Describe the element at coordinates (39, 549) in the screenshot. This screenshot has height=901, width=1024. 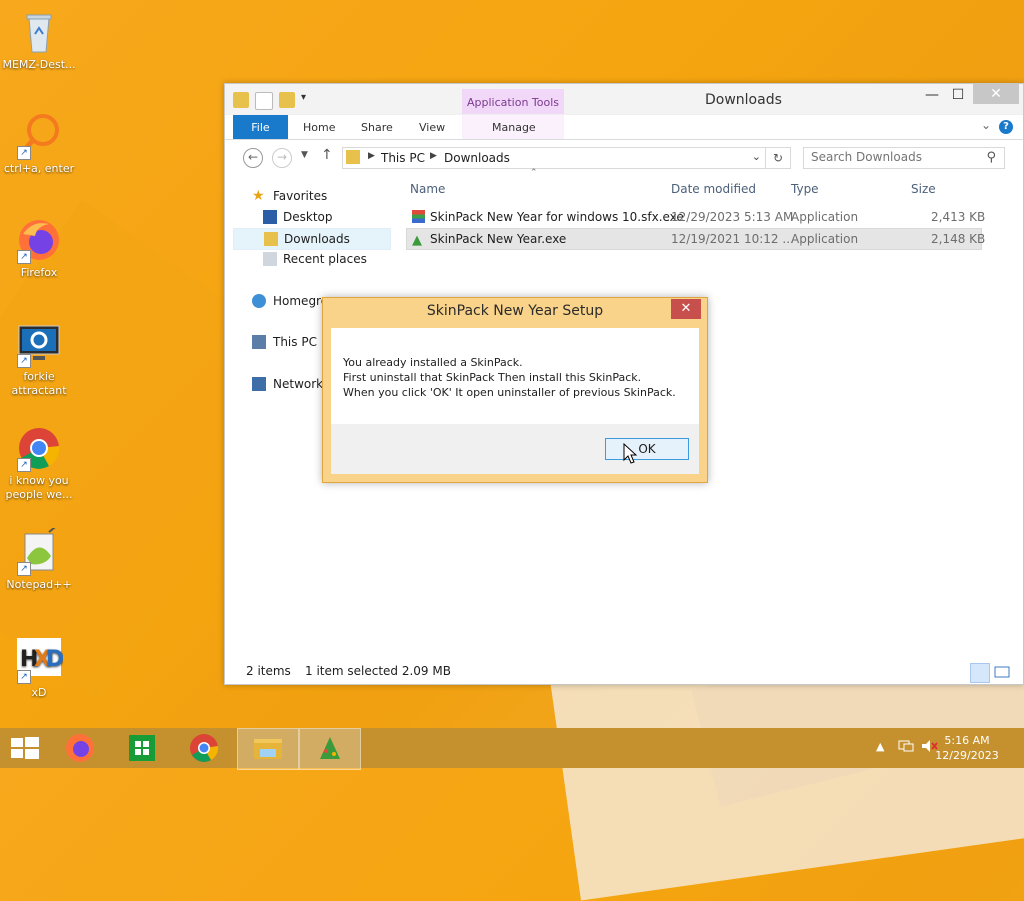
I see `notepad-plus-plus-icon: ↗` at that location.